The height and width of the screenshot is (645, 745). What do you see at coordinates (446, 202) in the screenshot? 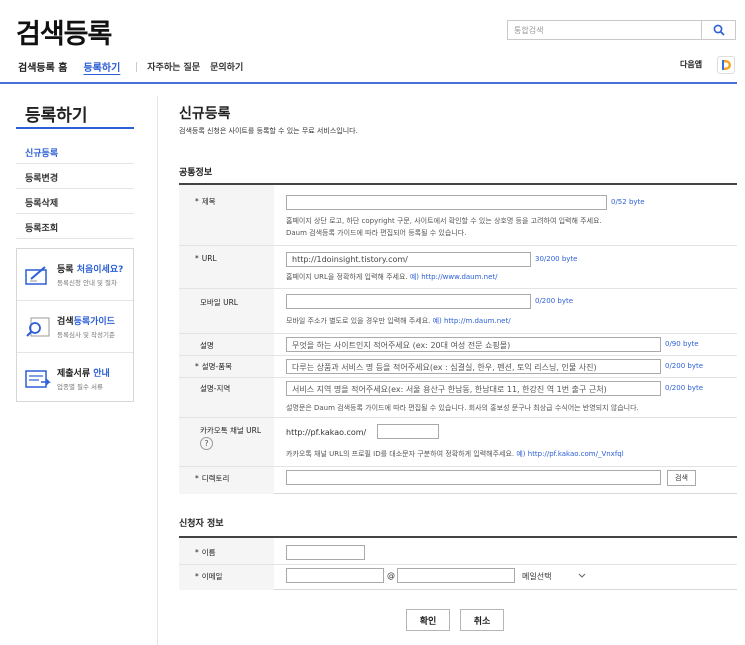
I see `title-input` at bounding box center [446, 202].